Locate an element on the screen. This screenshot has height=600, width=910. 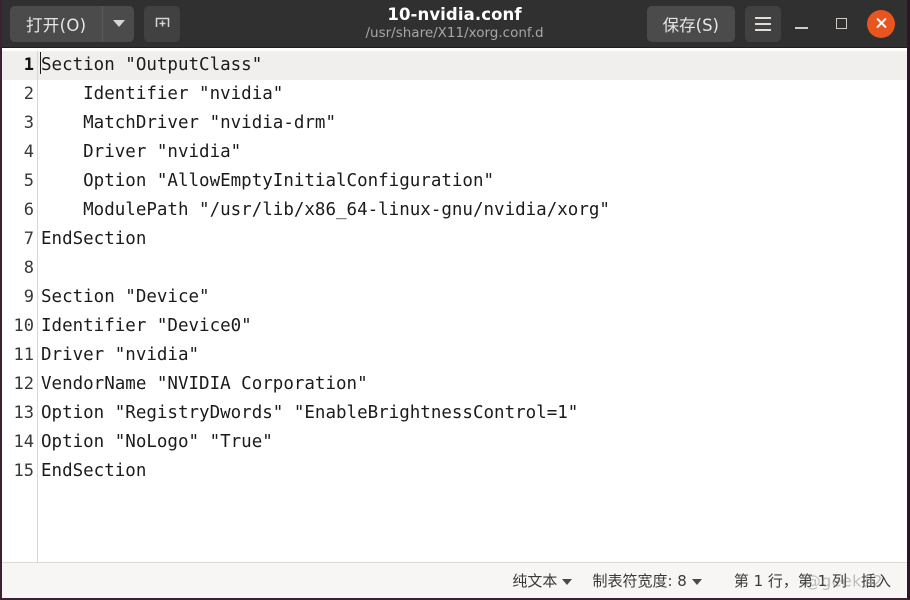
maximize-button is located at coordinates (841, 24).